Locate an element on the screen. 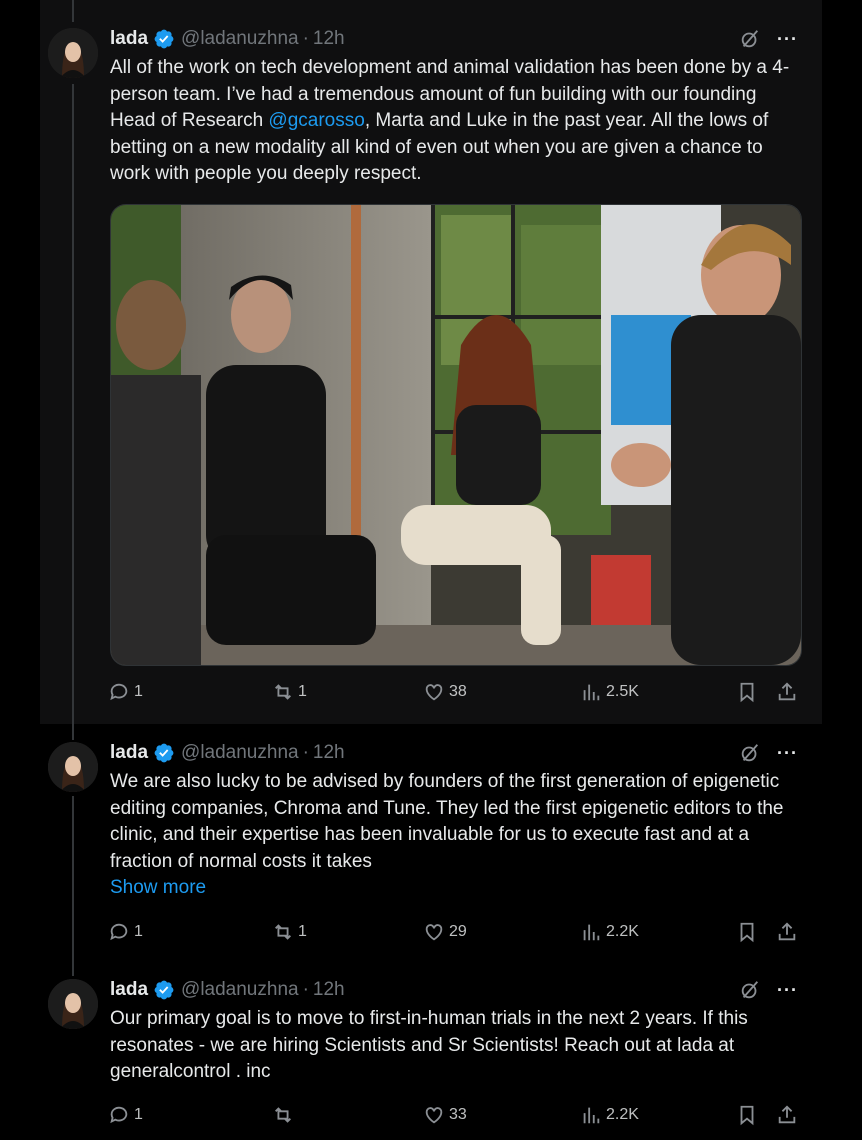  like-count: 38 is located at coordinates (458, 691).